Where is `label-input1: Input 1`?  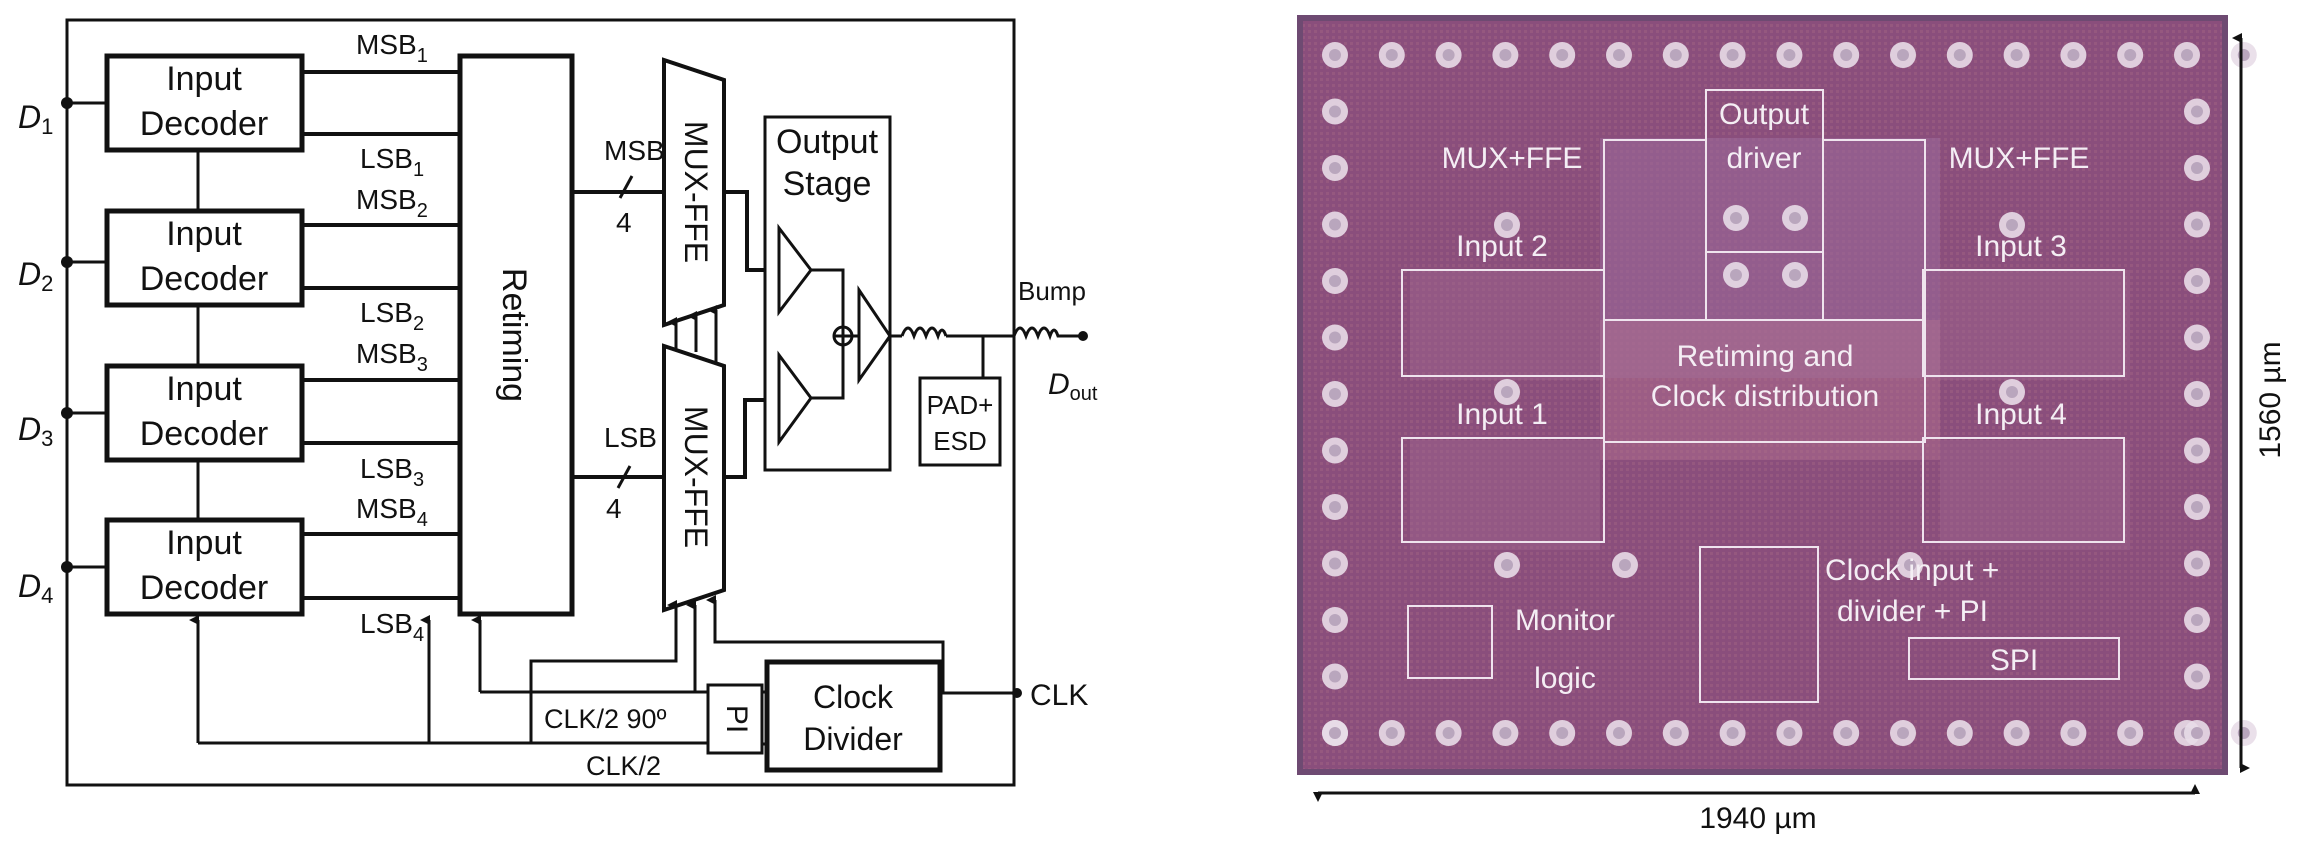
label-input1: Input 1 is located at coordinates (1502, 414).